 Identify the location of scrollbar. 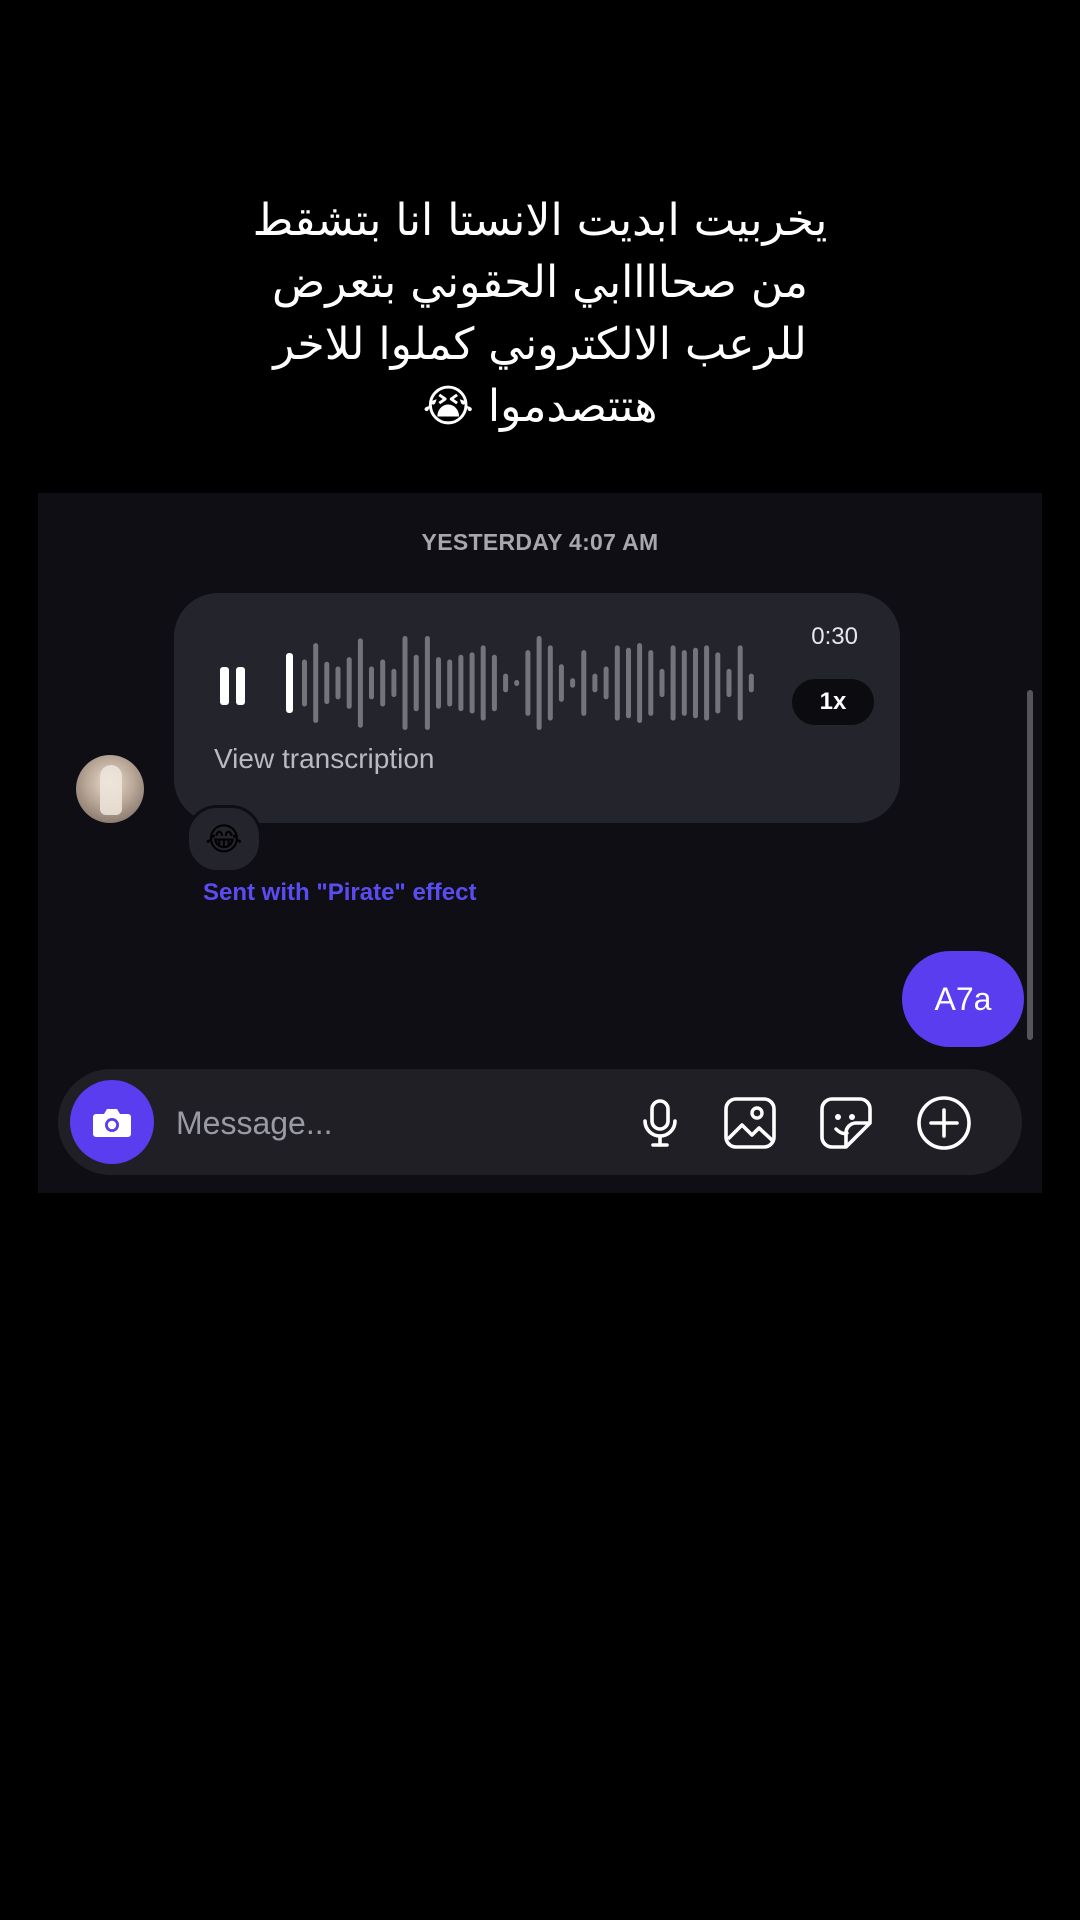
(1030, 865).